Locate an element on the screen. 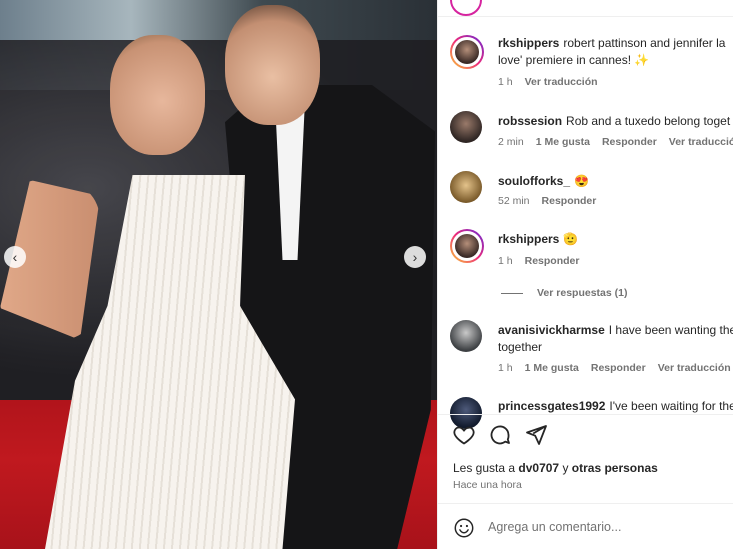 The height and width of the screenshot is (549, 733). woman-head is located at coordinates (157, 95).